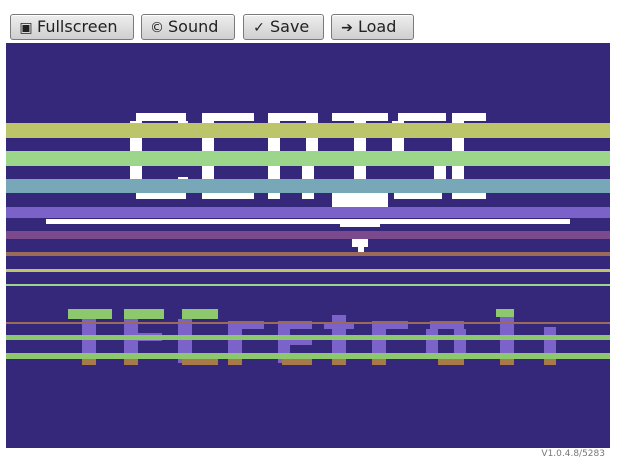 The width and height of the screenshot is (627, 465). I want to click on raster-line-brown, so click(308, 323).